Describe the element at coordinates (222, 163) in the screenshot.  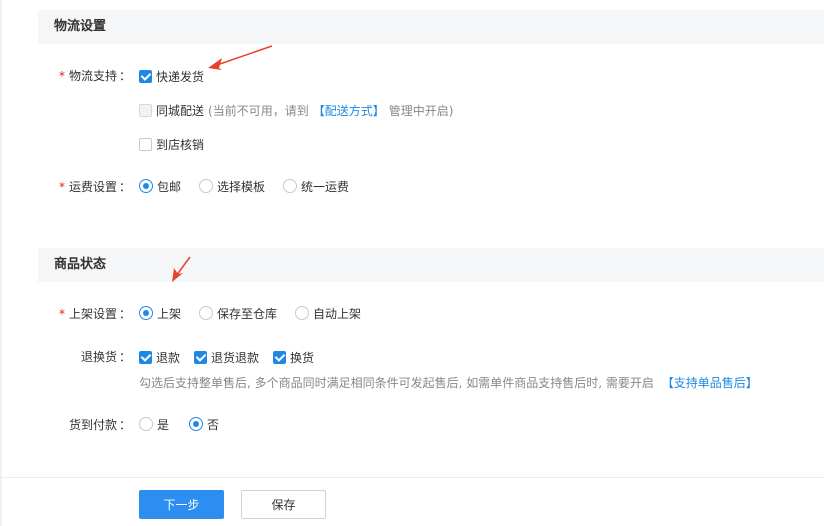
I see `annotation-arrows` at that location.